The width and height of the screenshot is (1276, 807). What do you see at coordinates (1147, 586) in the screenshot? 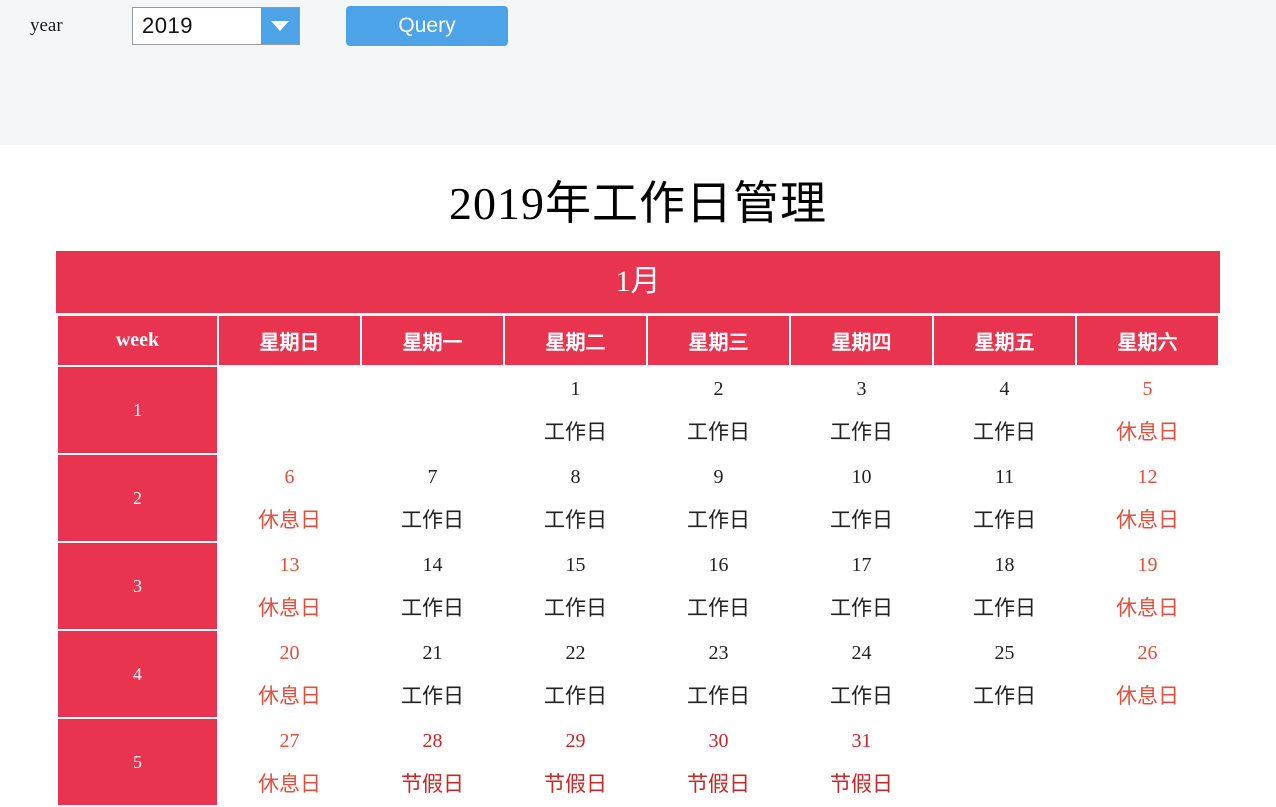
I see `day-cell: 19 休息日` at bounding box center [1147, 586].